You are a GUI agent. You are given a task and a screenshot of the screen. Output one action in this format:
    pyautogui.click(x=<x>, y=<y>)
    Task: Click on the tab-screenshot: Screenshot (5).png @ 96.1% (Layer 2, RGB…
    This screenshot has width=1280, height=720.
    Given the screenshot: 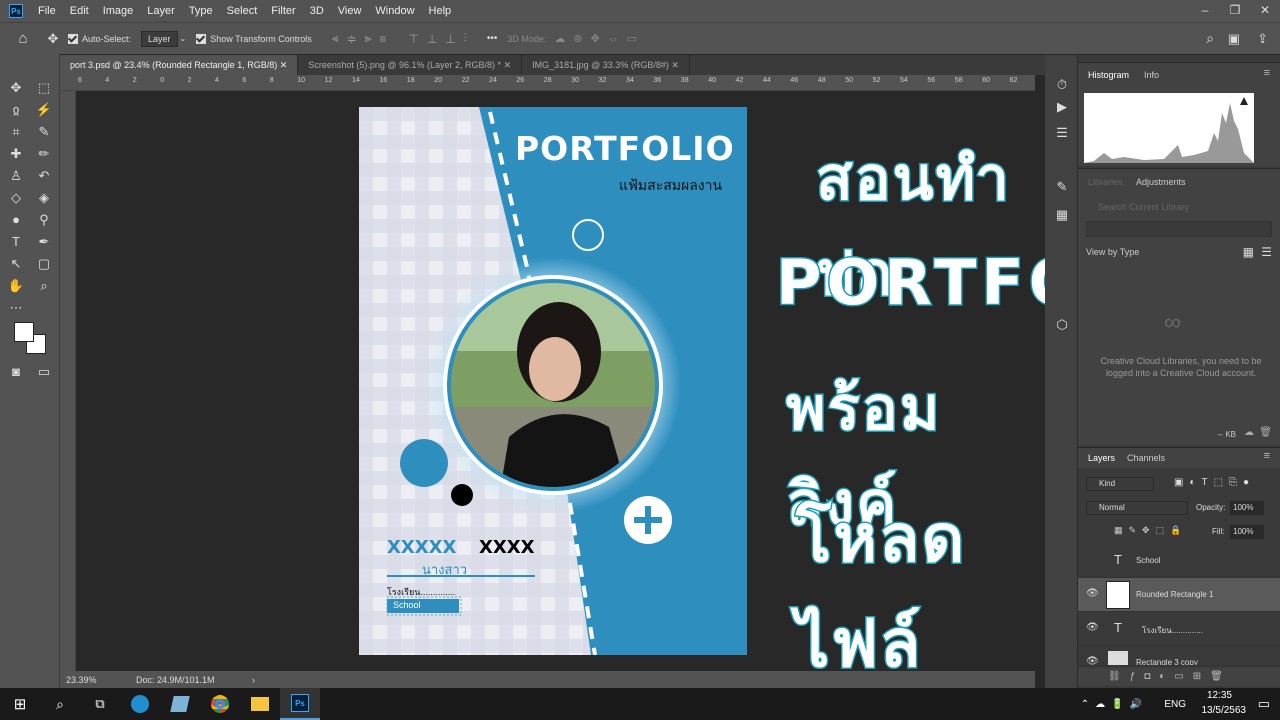 What is the action you would take?
    pyautogui.click(x=410, y=65)
    